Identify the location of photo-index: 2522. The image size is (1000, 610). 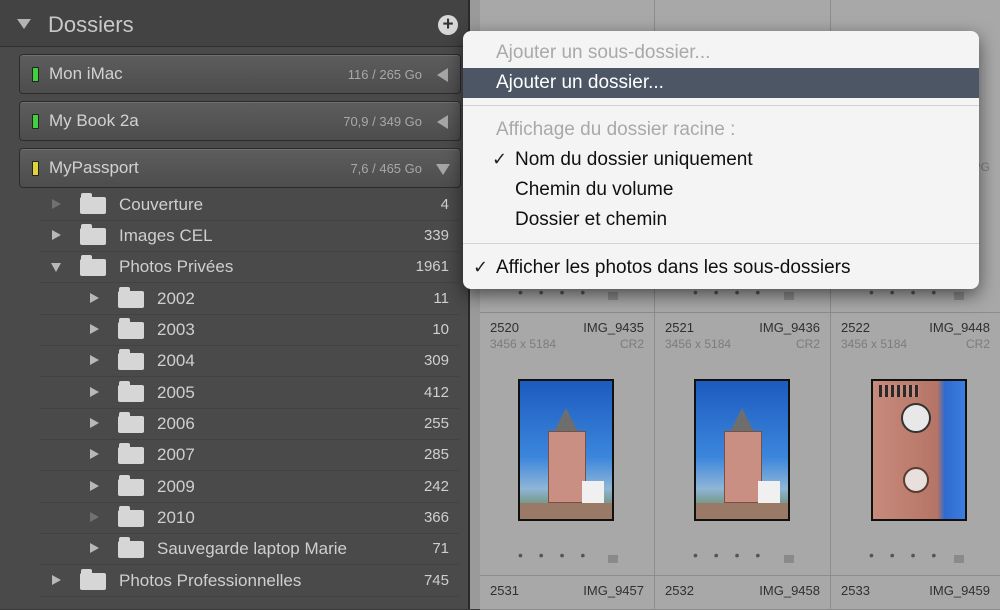
(855, 327).